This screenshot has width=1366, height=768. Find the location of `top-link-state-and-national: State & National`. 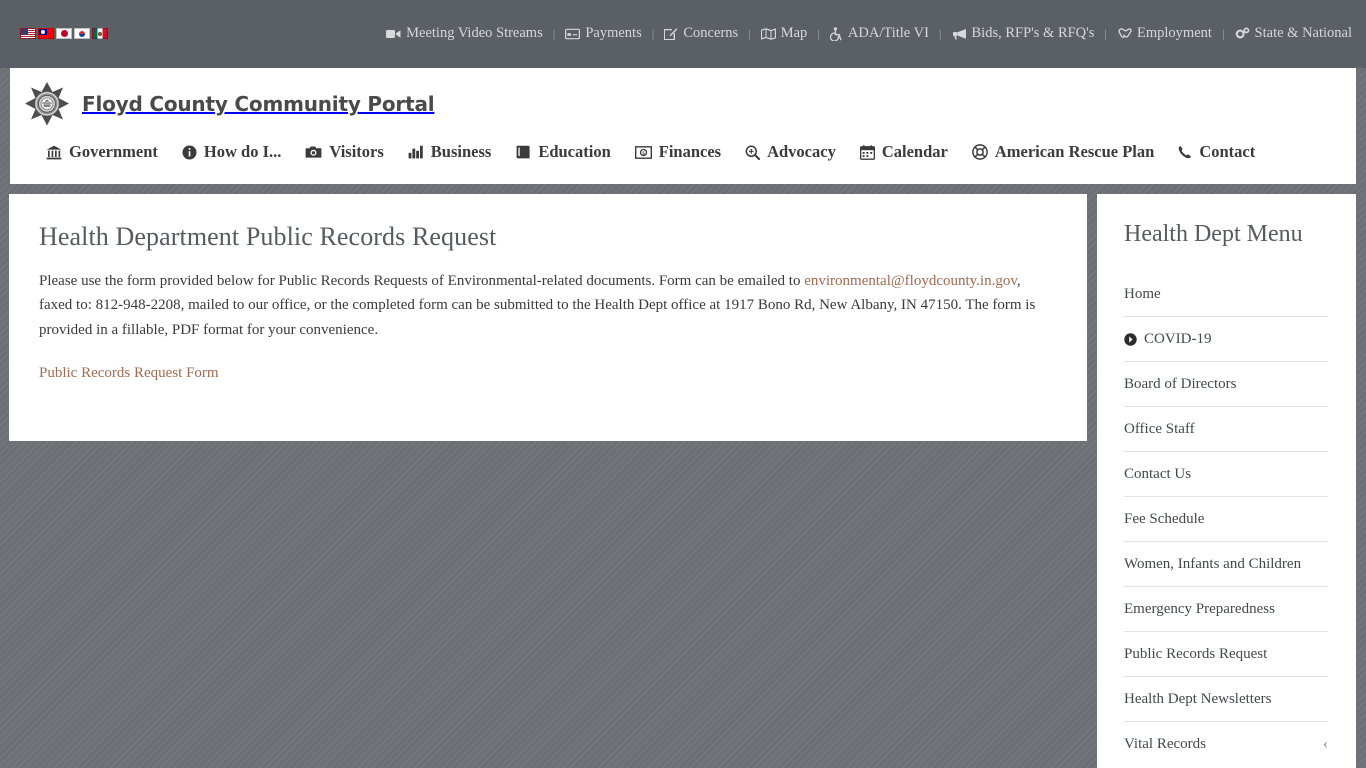

top-link-state-and-national: State & National is located at coordinates (1293, 33).